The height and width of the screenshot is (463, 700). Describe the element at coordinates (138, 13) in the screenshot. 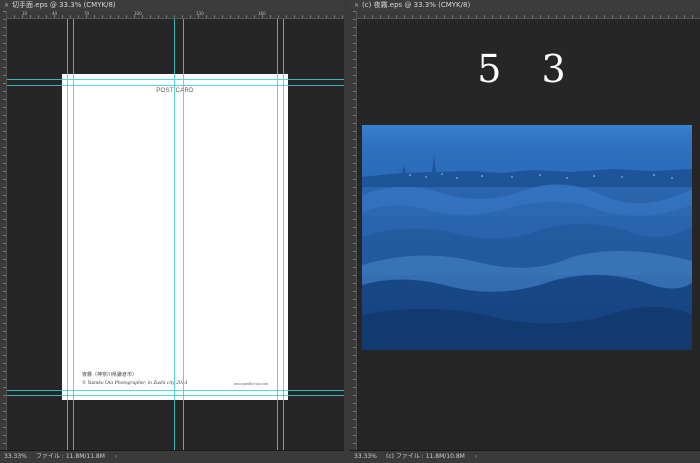

I see `ruler-label: 100` at that location.